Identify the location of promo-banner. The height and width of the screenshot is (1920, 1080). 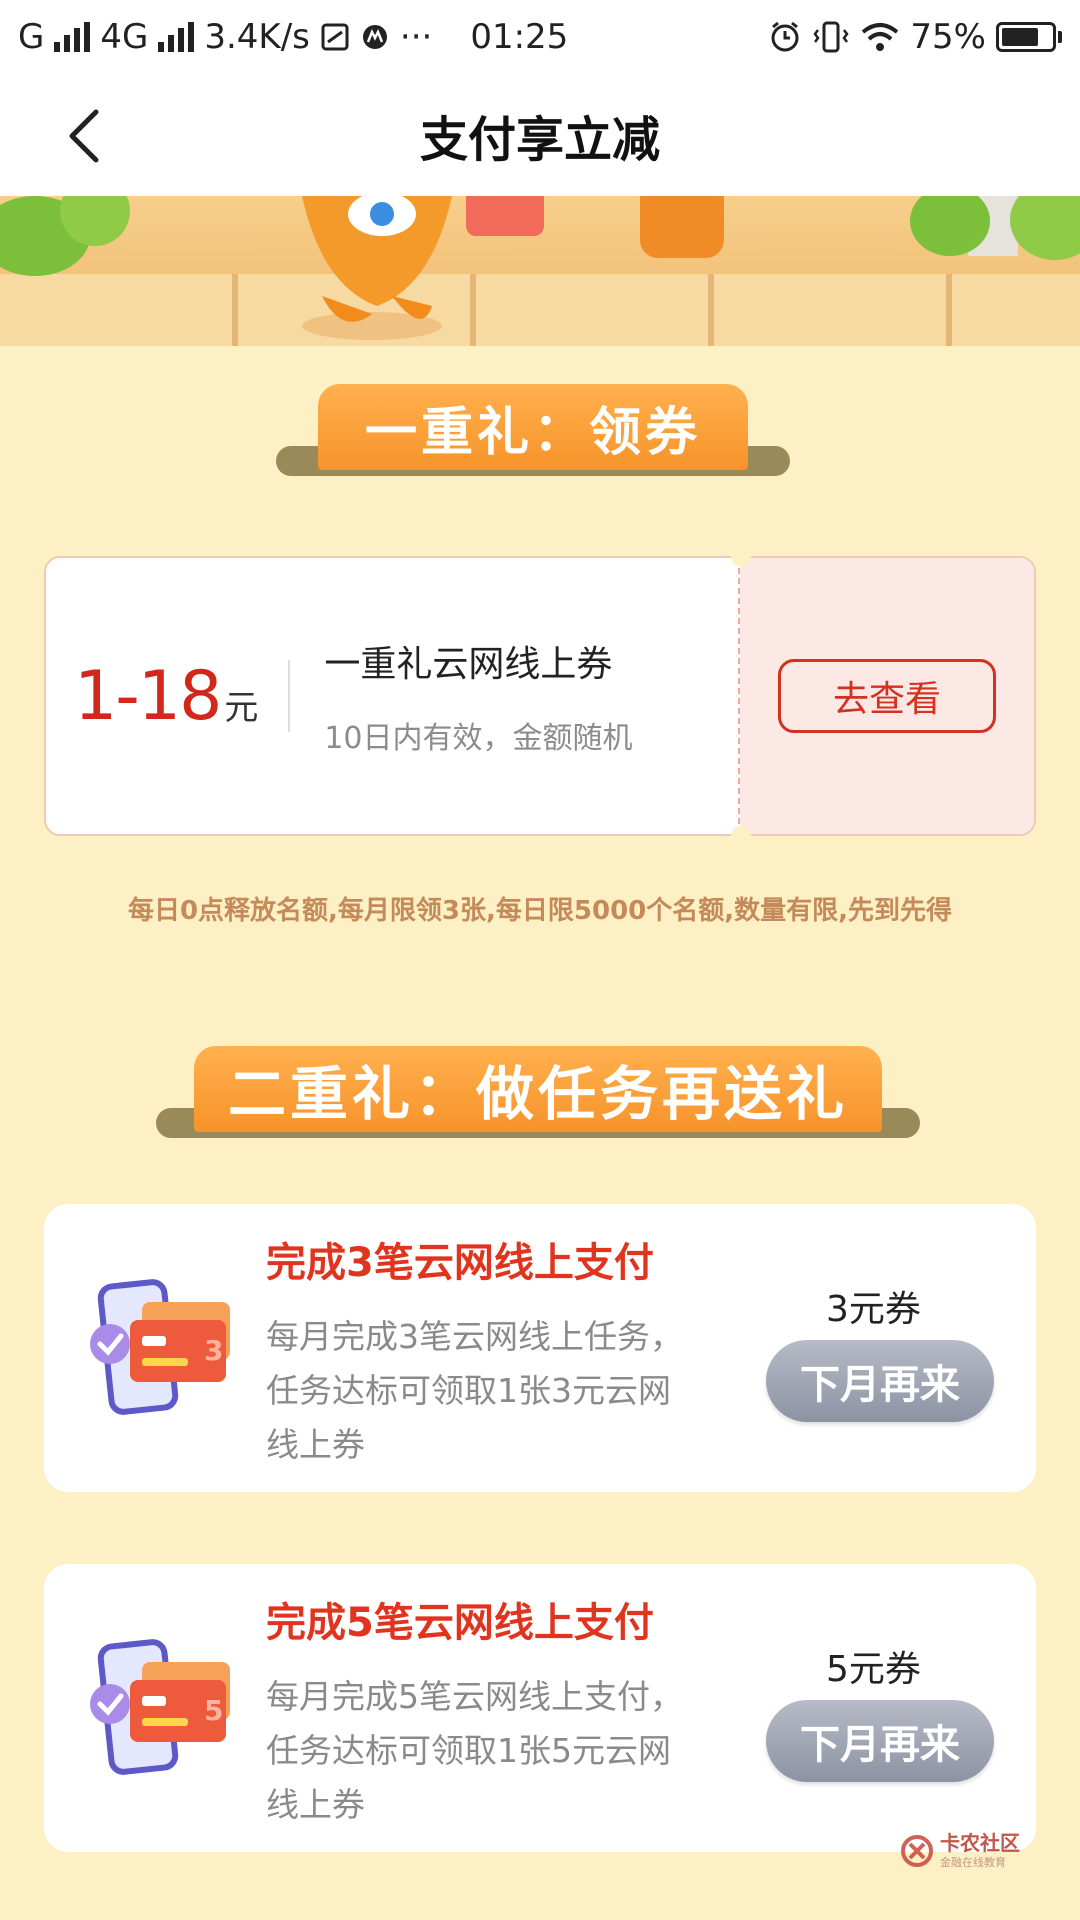
(540, 271).